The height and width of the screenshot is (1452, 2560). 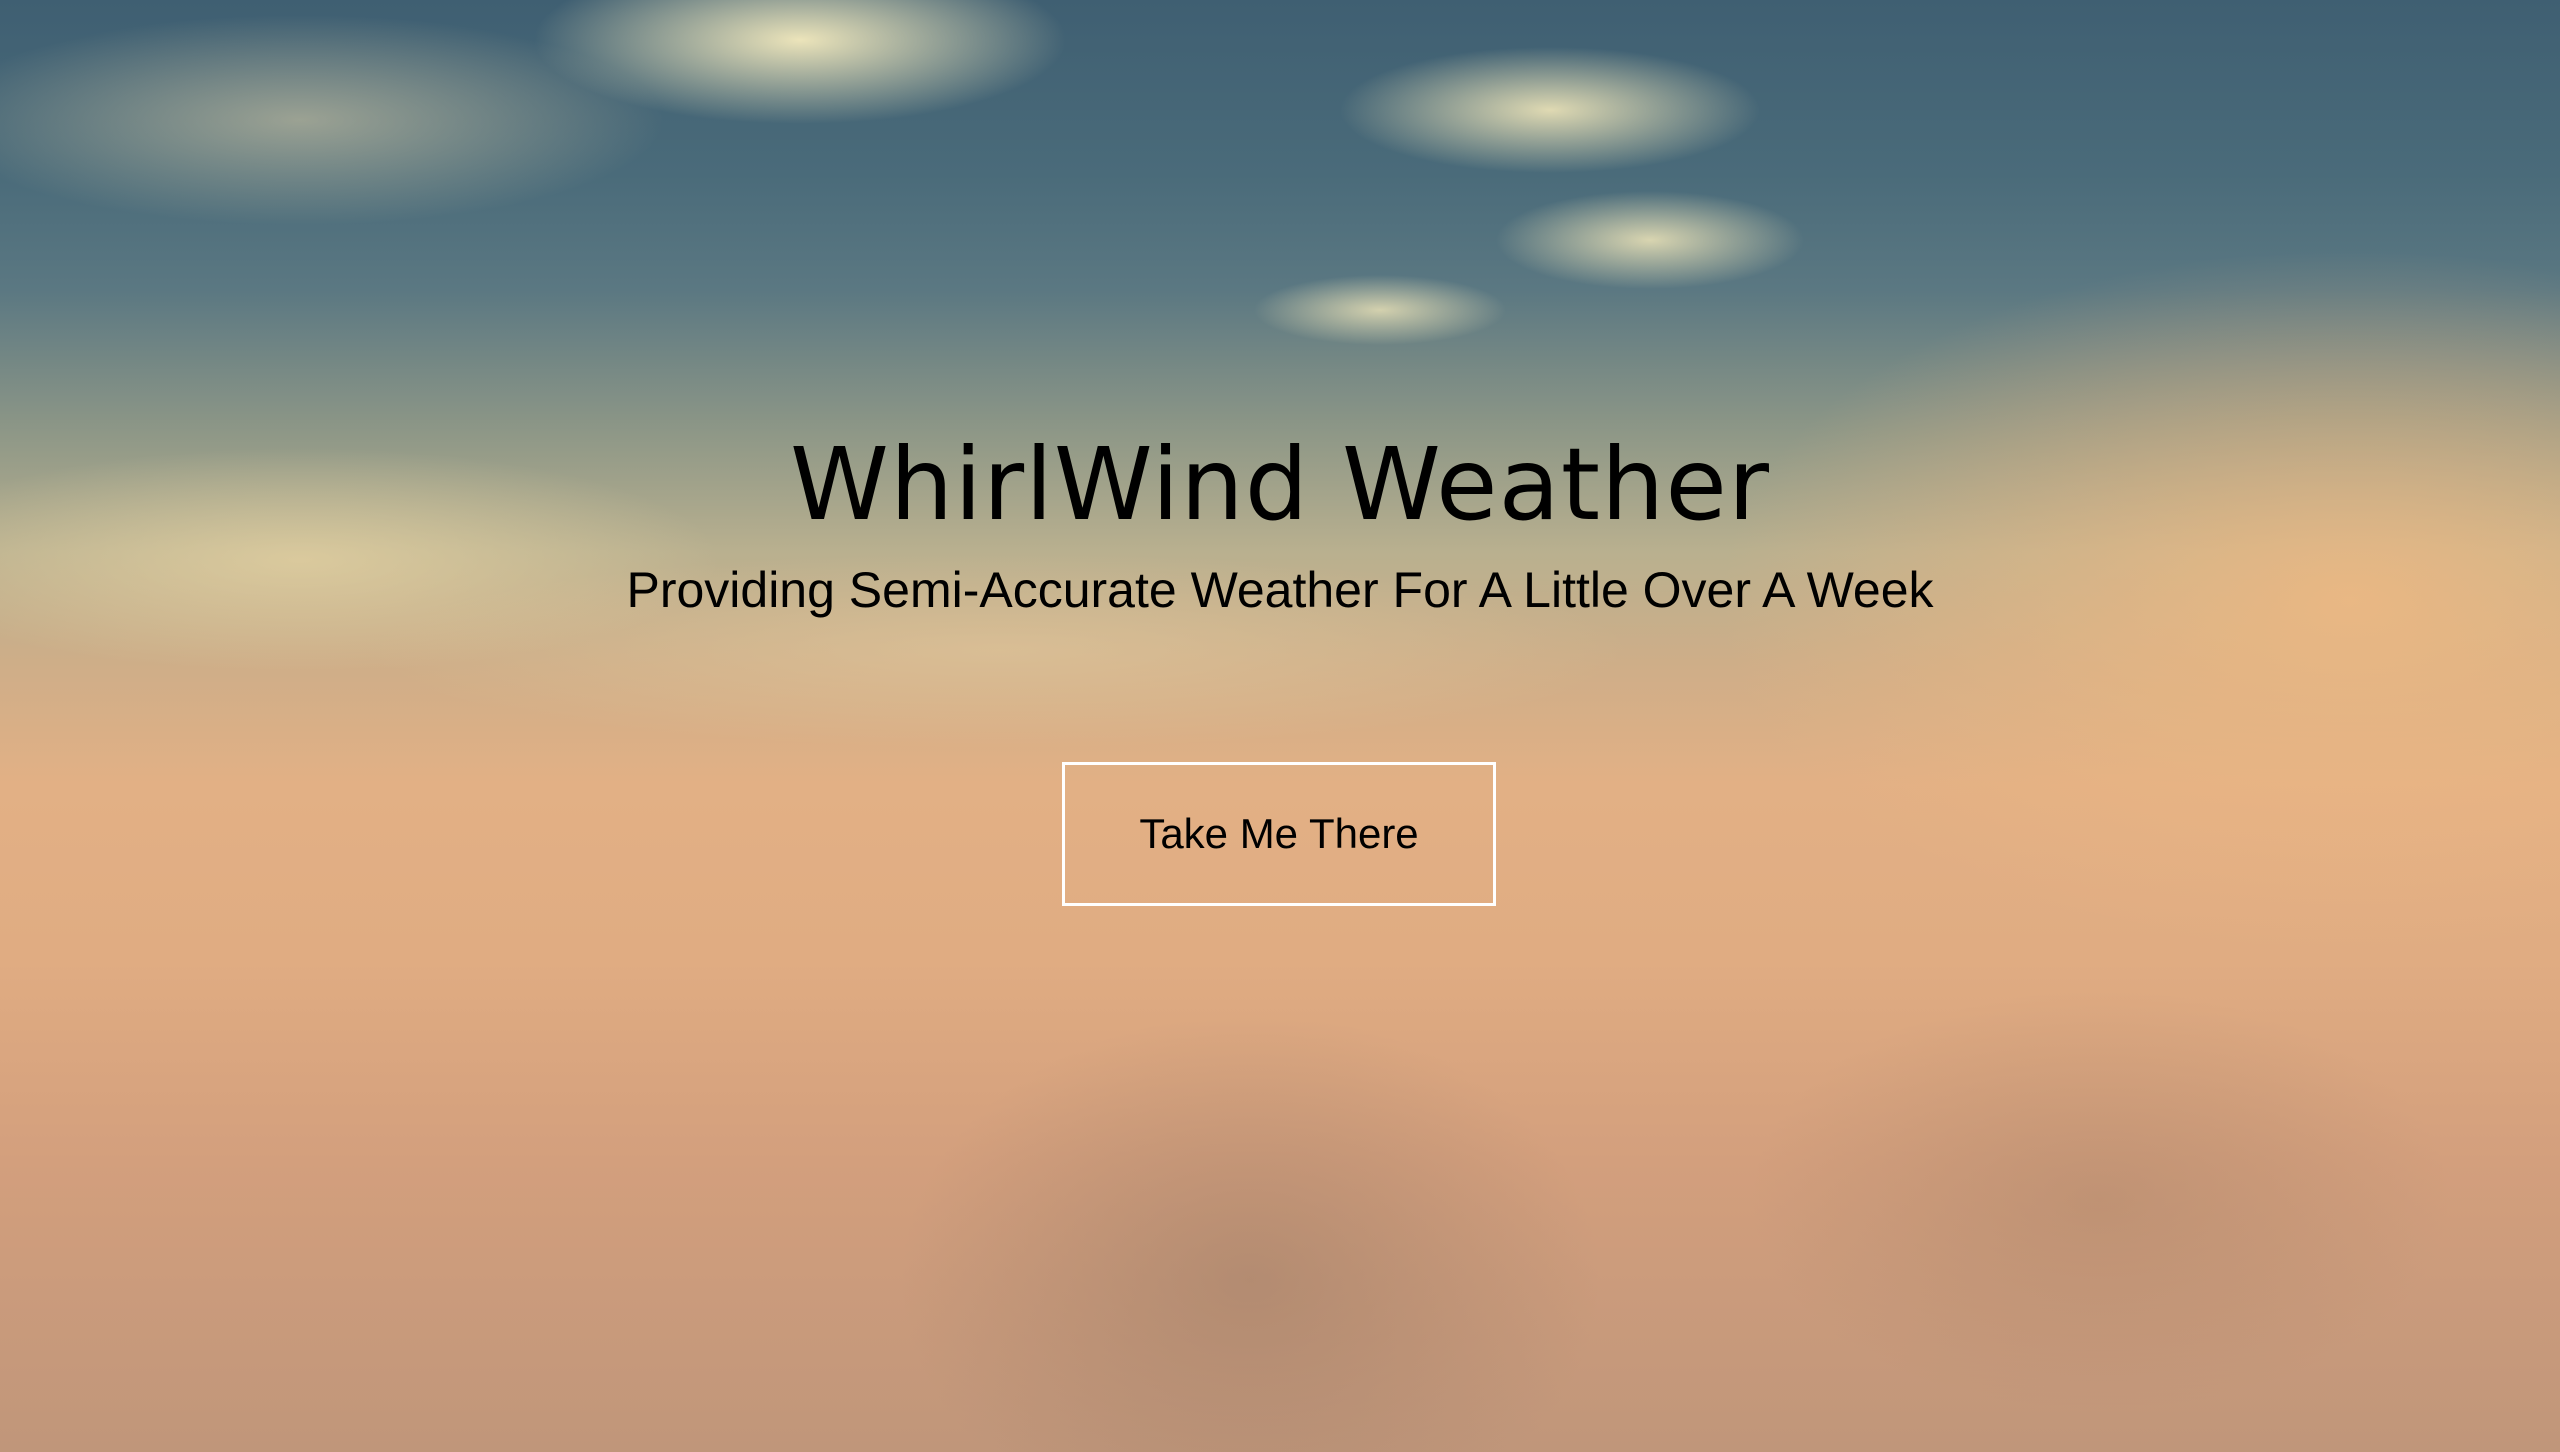 What do you see at coordinates (1280, 484) in the screenshot?
I see `site-title: WhirlWind Weather` at bounding box center [1280, 484].